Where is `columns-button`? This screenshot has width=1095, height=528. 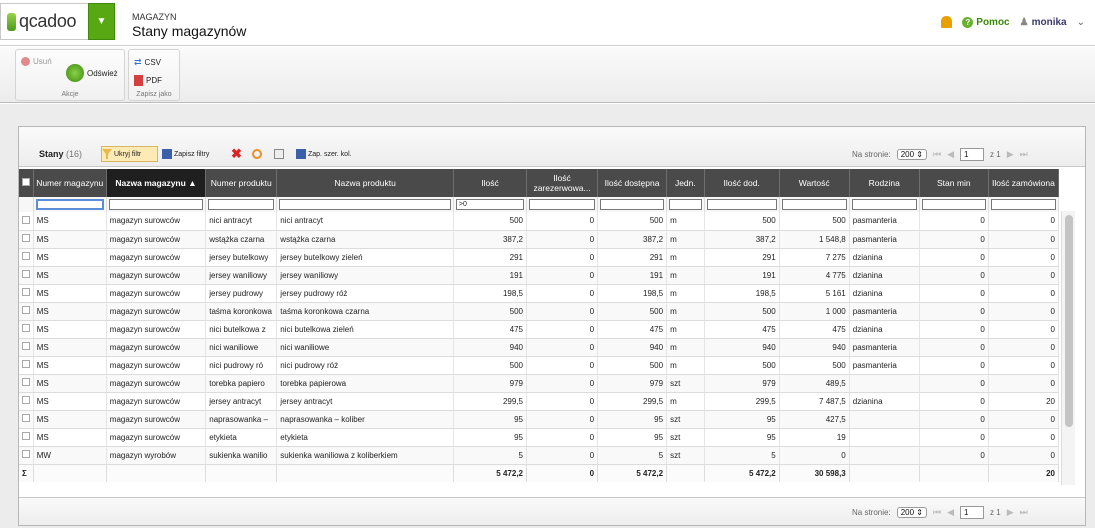 columns-button is located at coordinates (280, 154).